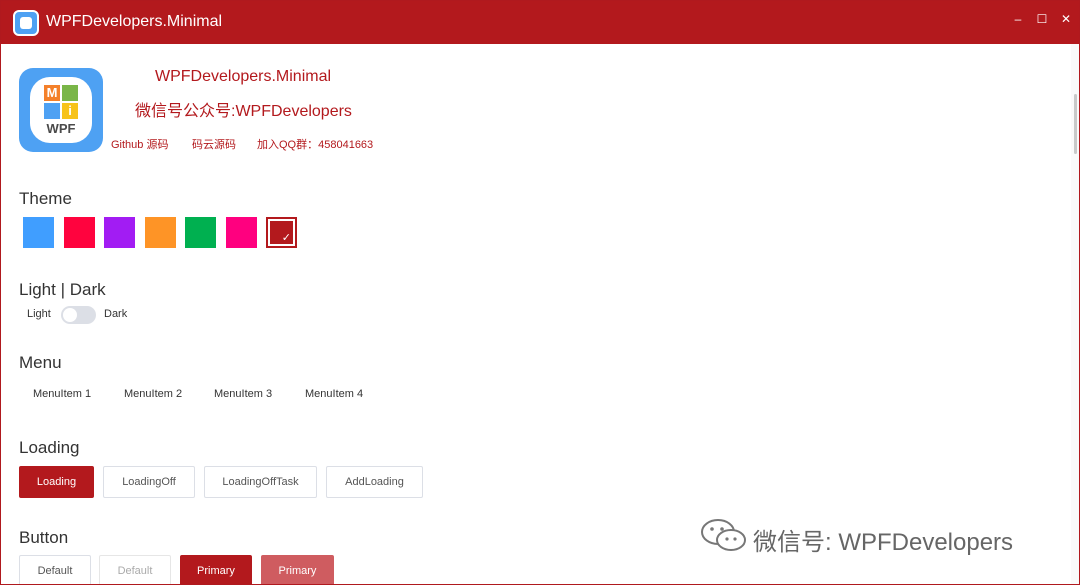  What do you see at coordinates (216, 569) in the screenshot?
I see `primary-button: Primary` at bounding box center [216, 569].